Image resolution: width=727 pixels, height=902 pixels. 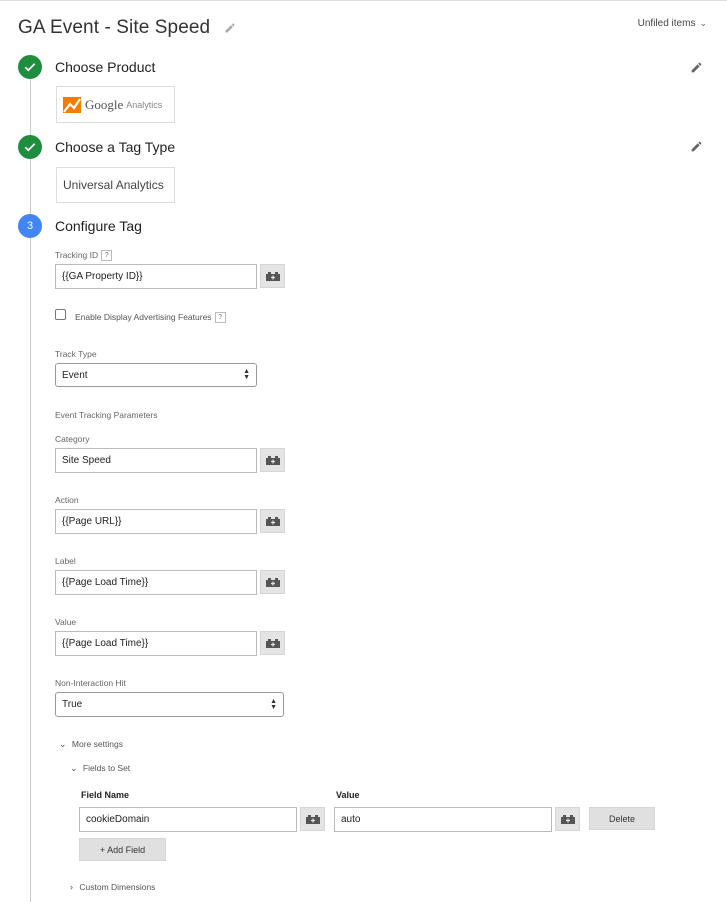 What do you see at coordinates (156, 521) in the screenshot?
I see `action-input: {{Page URL}}` at bounding box center [156, 521].